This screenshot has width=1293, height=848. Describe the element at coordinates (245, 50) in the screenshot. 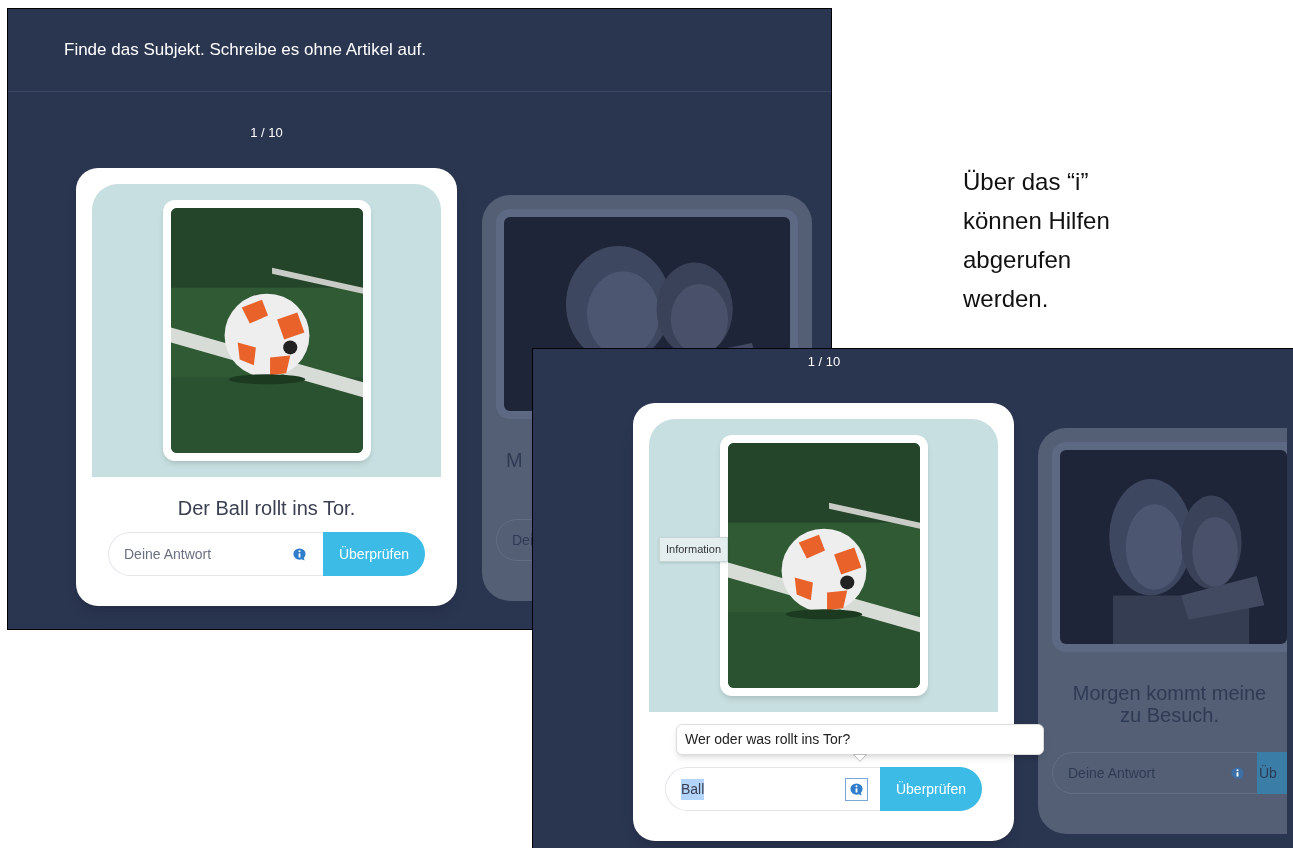

I see `instruction: Finde das Subjekt. Schreibe es ohne Artikel auf.` at that location.